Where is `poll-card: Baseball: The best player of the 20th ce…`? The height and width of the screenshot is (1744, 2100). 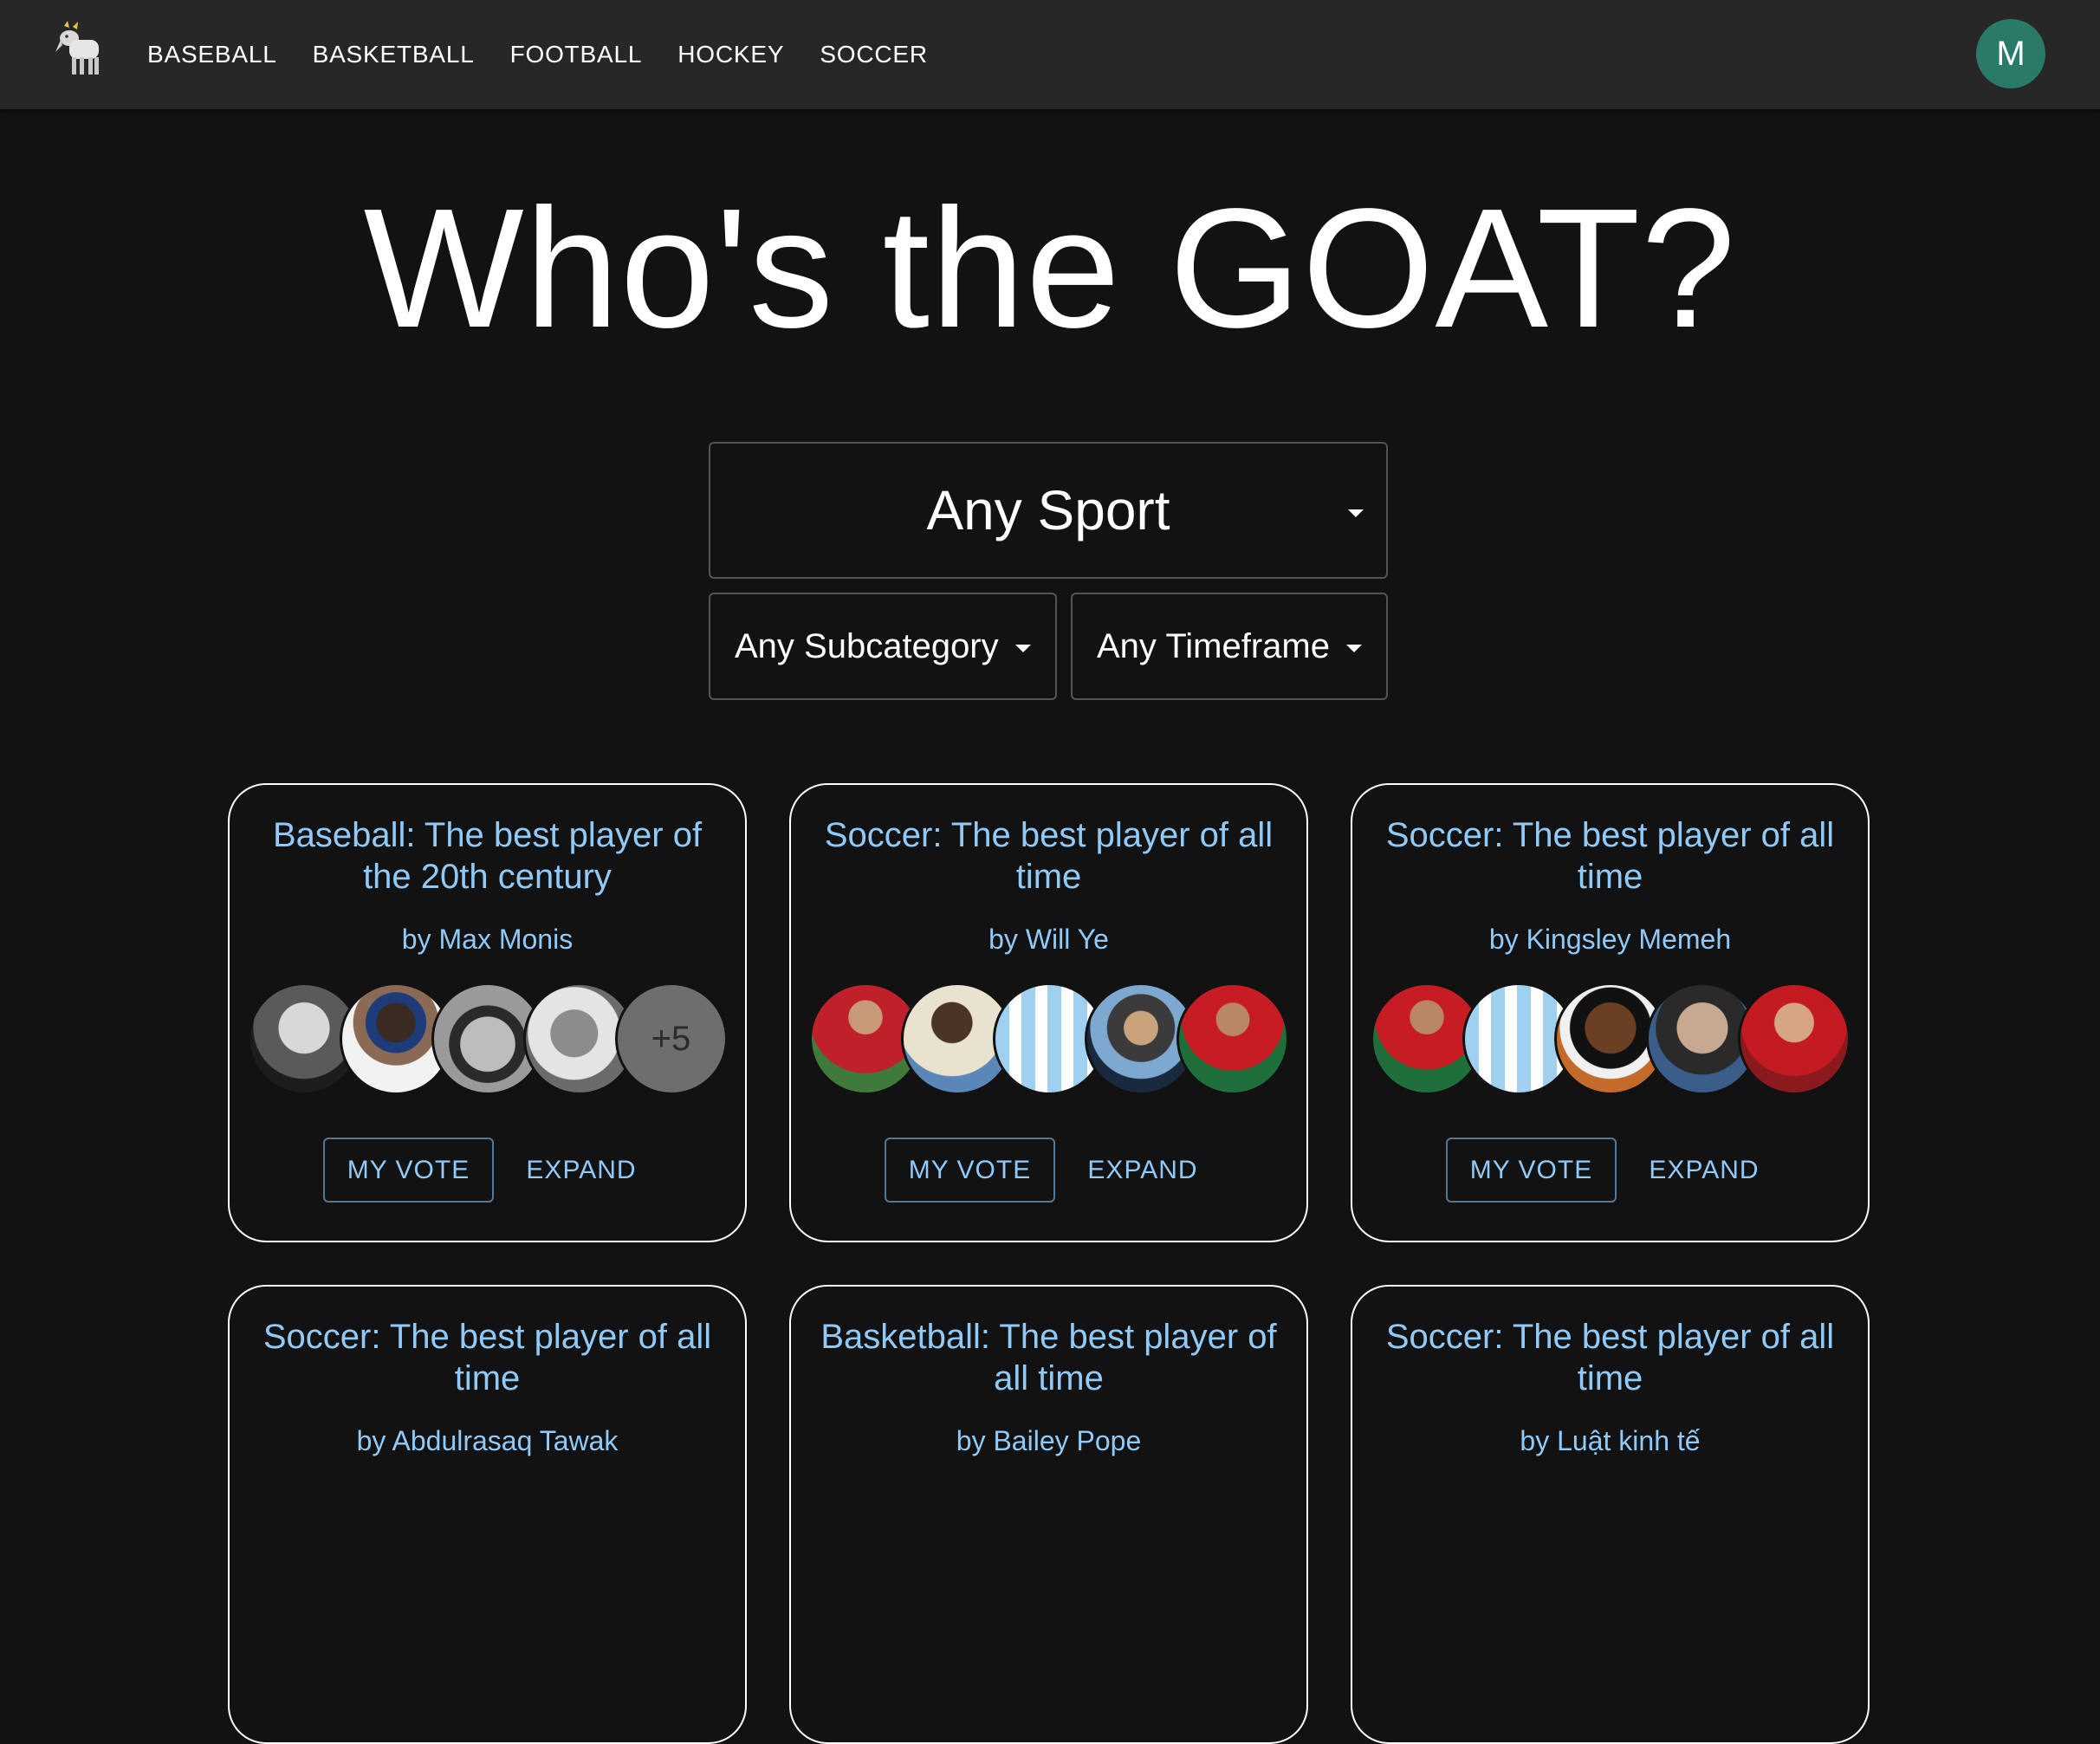 poll-card: Baseball: The best player of the 20th ce… is located at coordinates (488, 1012).